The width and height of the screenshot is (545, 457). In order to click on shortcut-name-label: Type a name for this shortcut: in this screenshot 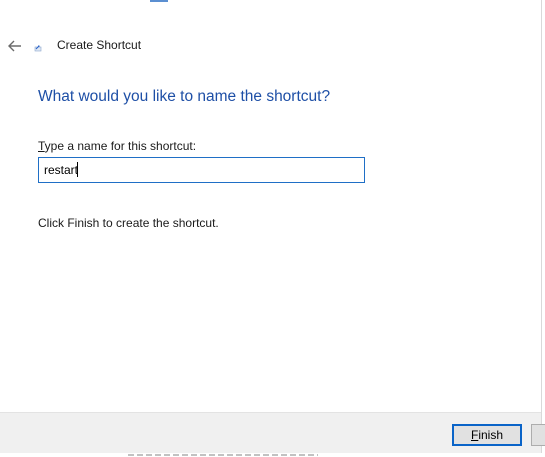, I will do `click(117, 146)`.